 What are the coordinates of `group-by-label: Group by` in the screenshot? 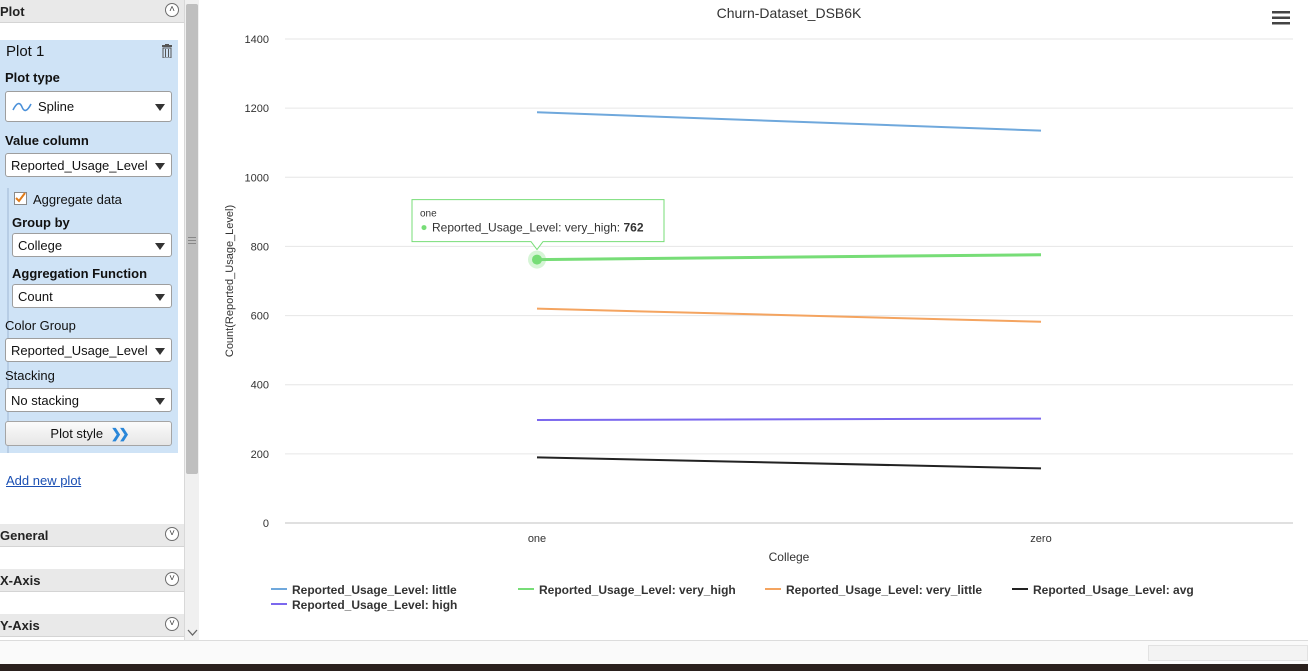 It's located at (41, 222).